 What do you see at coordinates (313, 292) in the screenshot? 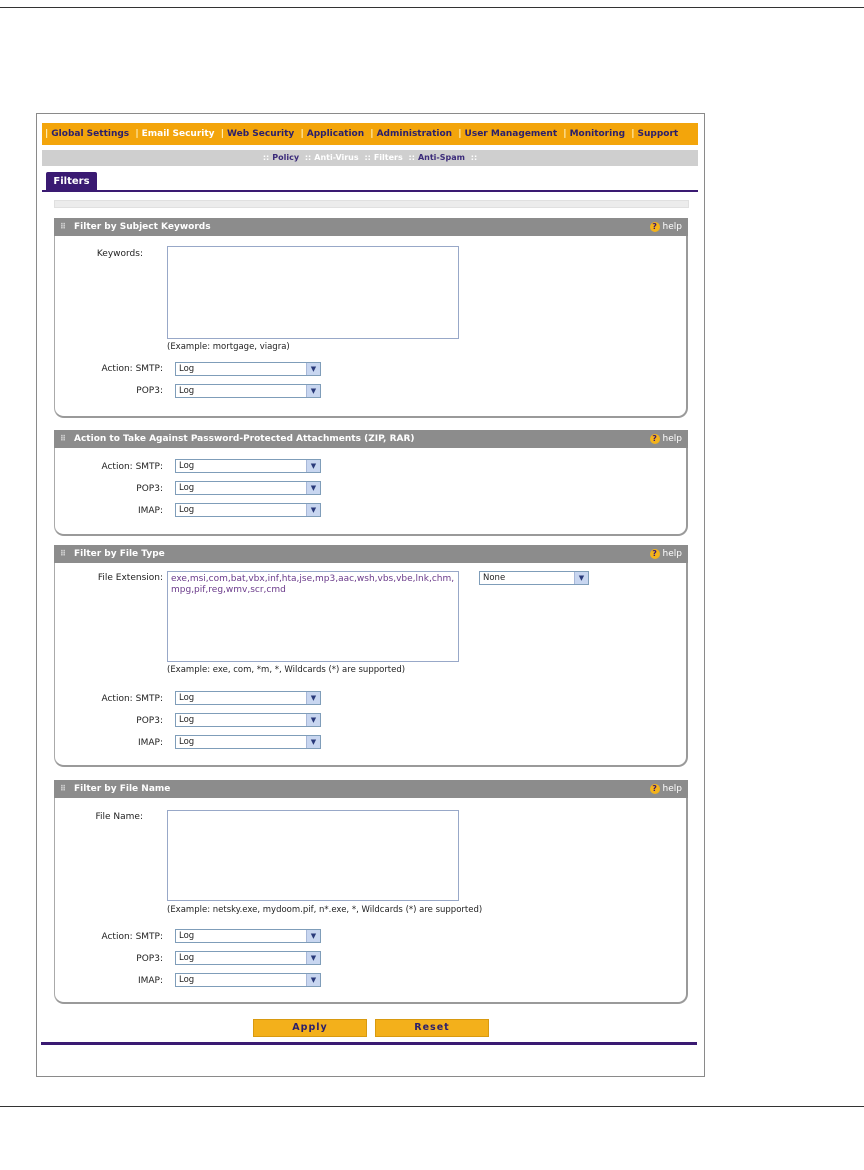
I see `keywords-textarea` at bounding box center [313, 292].